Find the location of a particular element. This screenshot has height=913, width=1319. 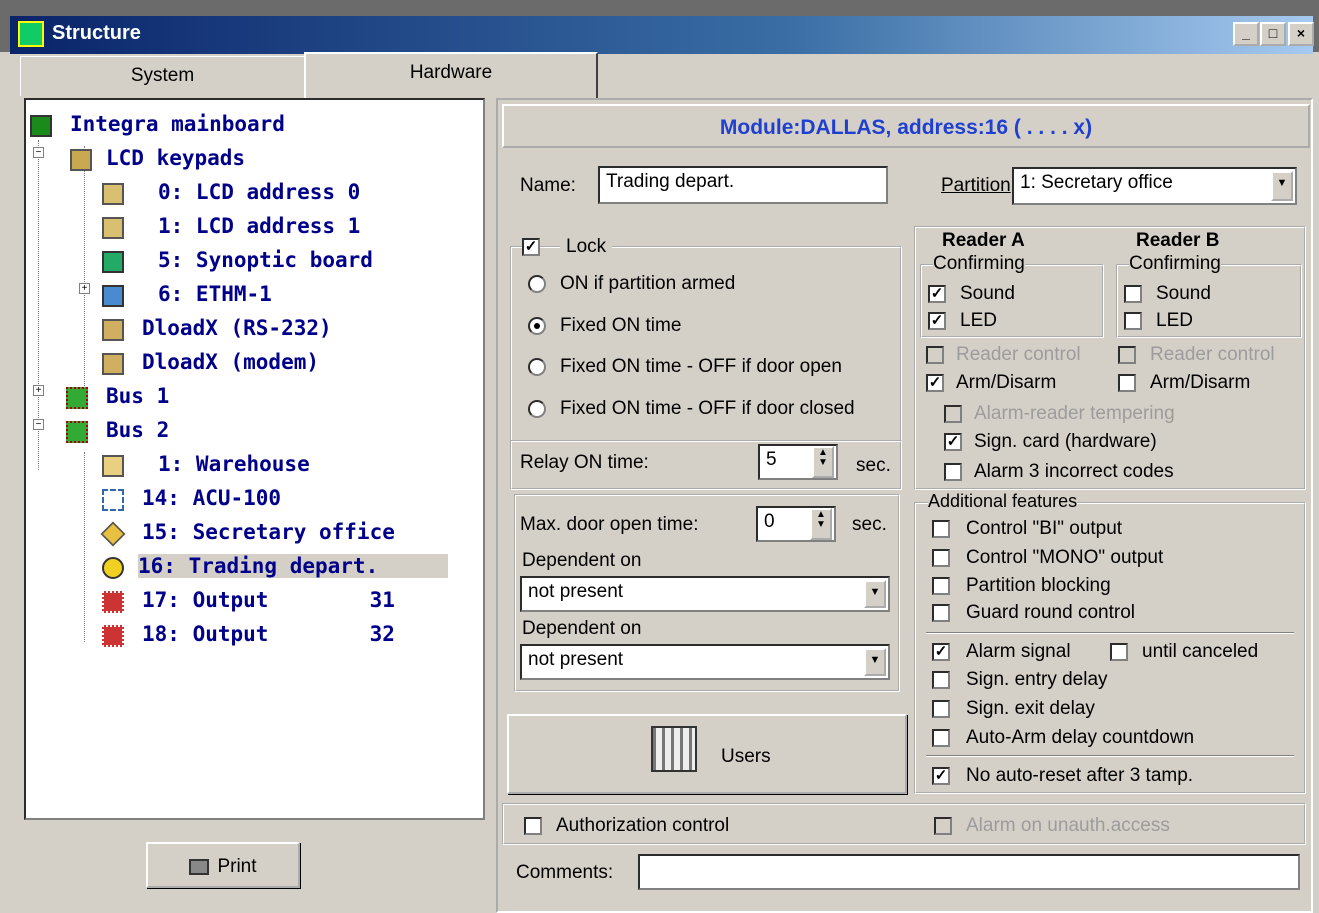

tree-item-dloadx-rs232: DloadX (RS-232) is located at coordinates (237, 328).